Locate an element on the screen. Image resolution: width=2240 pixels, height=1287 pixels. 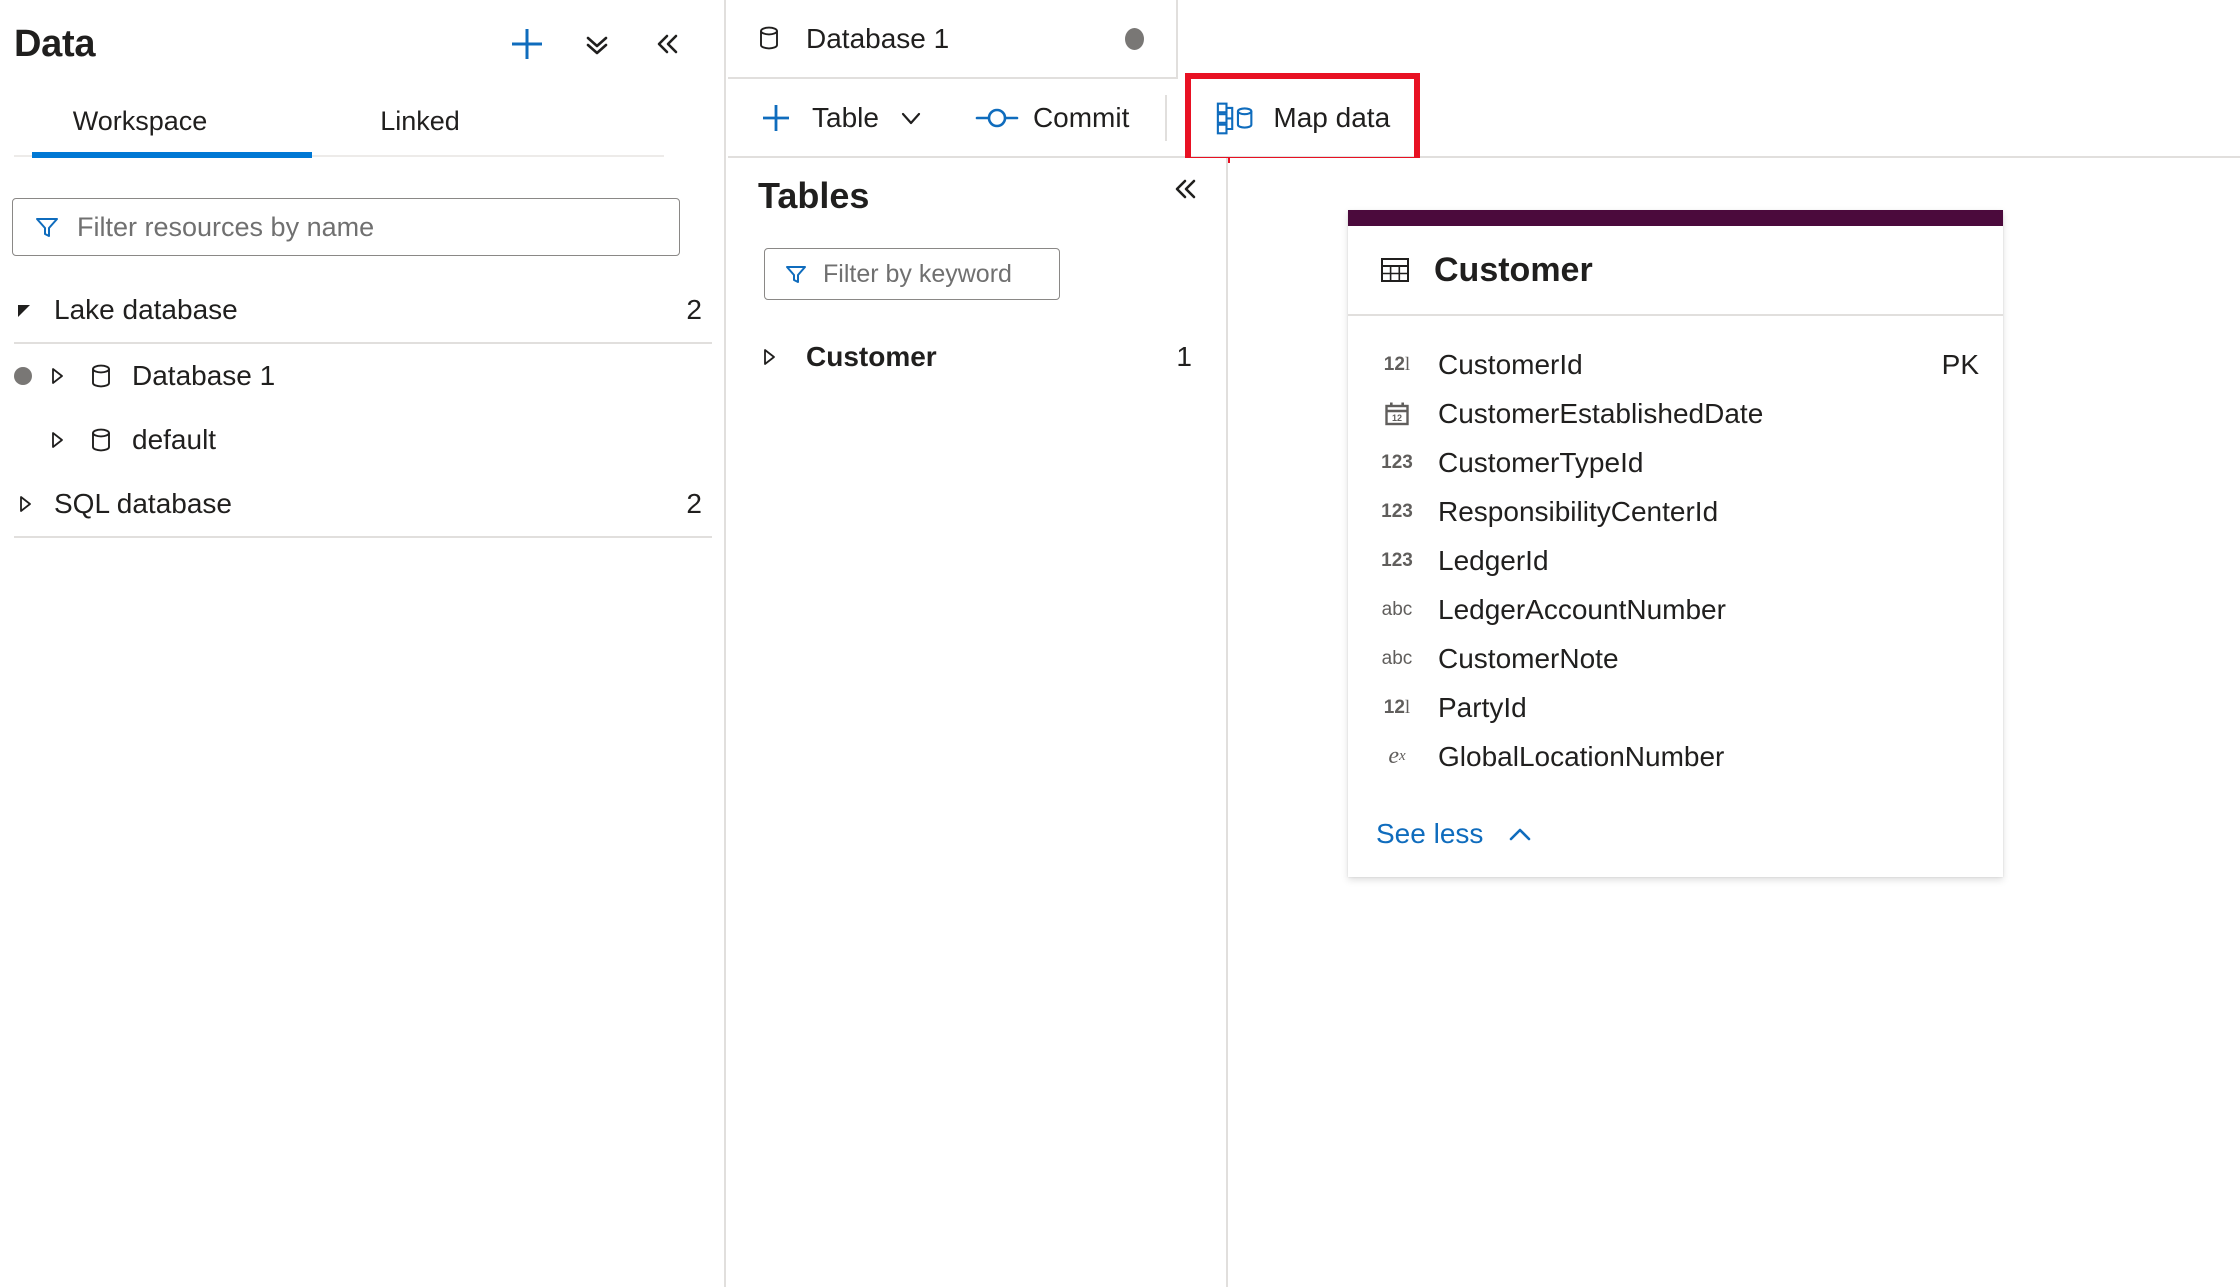
tab-linked: Linked is located at coordinates (420, 121).